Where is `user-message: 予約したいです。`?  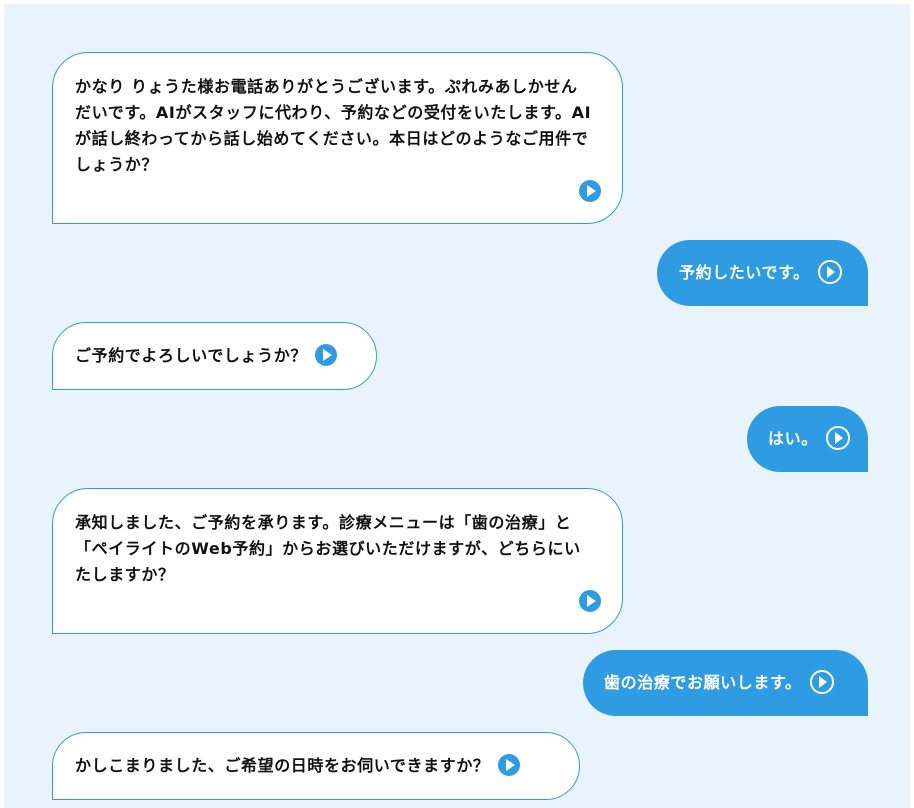
user-message: 予約したいです。 is located at coordinates (762, 273).